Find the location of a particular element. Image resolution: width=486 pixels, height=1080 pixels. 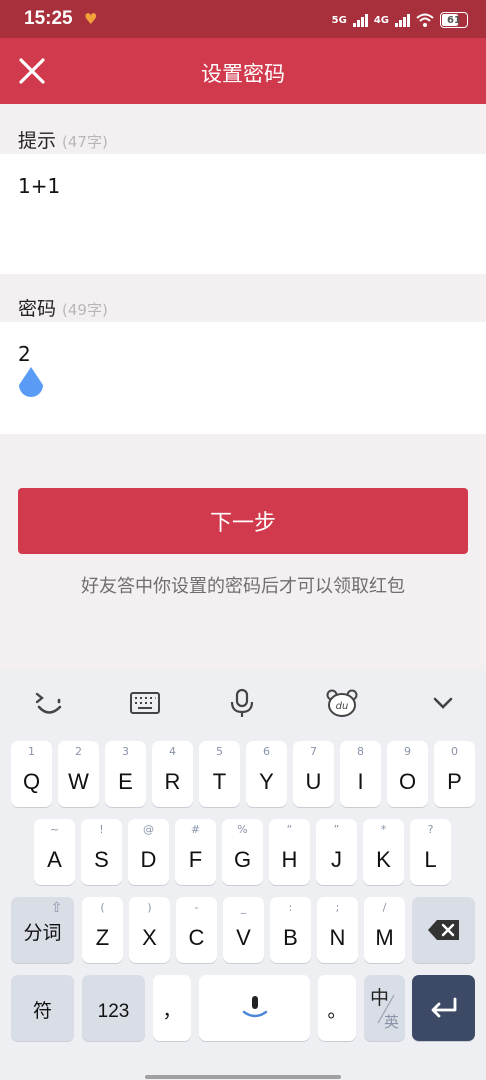

shift-key-label: 分词 is located at coordinates (42, 933).